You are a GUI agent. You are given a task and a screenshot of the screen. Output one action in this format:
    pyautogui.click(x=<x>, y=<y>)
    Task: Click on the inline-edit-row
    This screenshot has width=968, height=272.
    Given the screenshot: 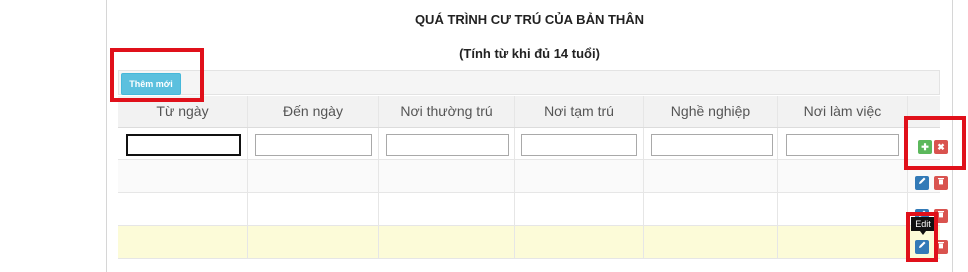 What is the action you would take?
    pyautogui.click(x=529, y=144)
    